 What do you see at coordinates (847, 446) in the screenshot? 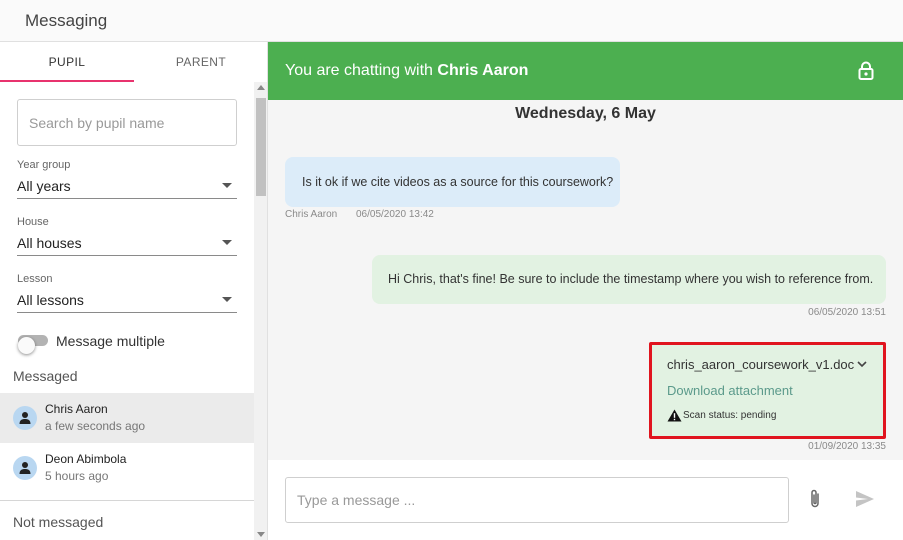
I see `message-timestamp: 01/09/2020 13:35` at bounding box center [847, 446].